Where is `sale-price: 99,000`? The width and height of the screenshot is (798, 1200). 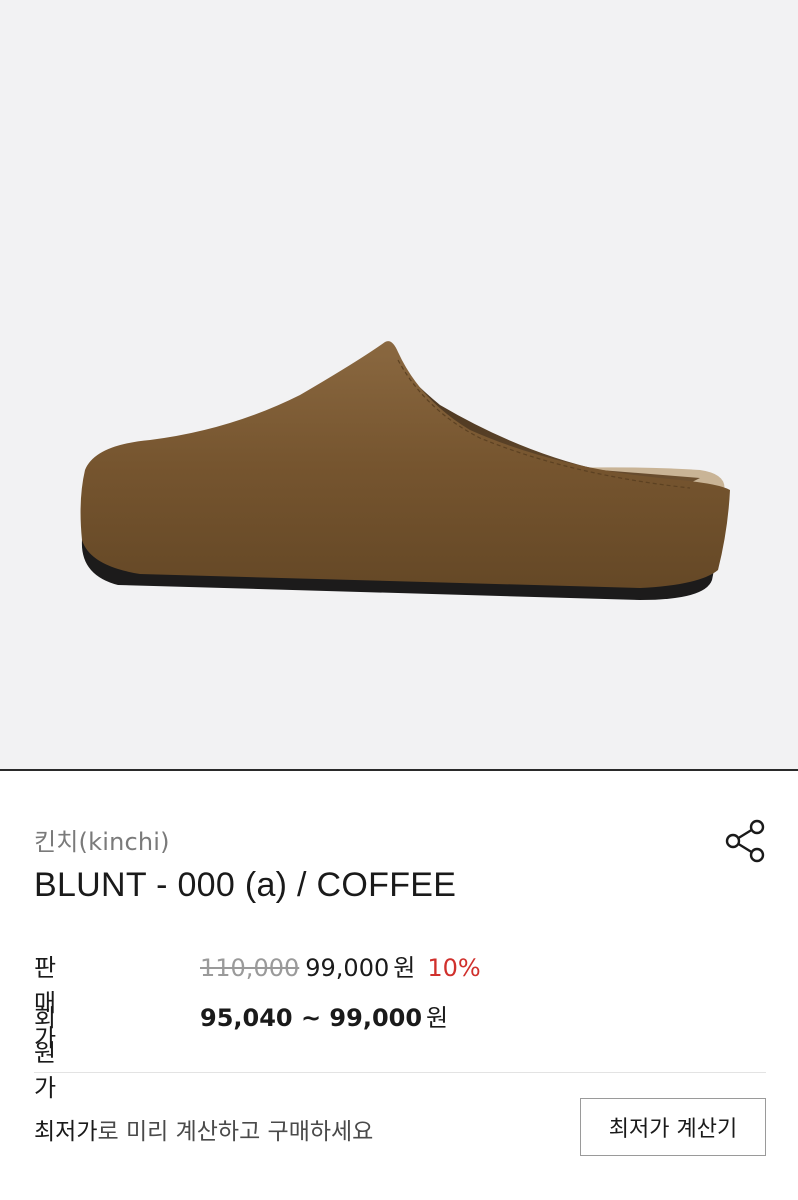 sale-price: 99,000 is located at coordinates (347, 968).